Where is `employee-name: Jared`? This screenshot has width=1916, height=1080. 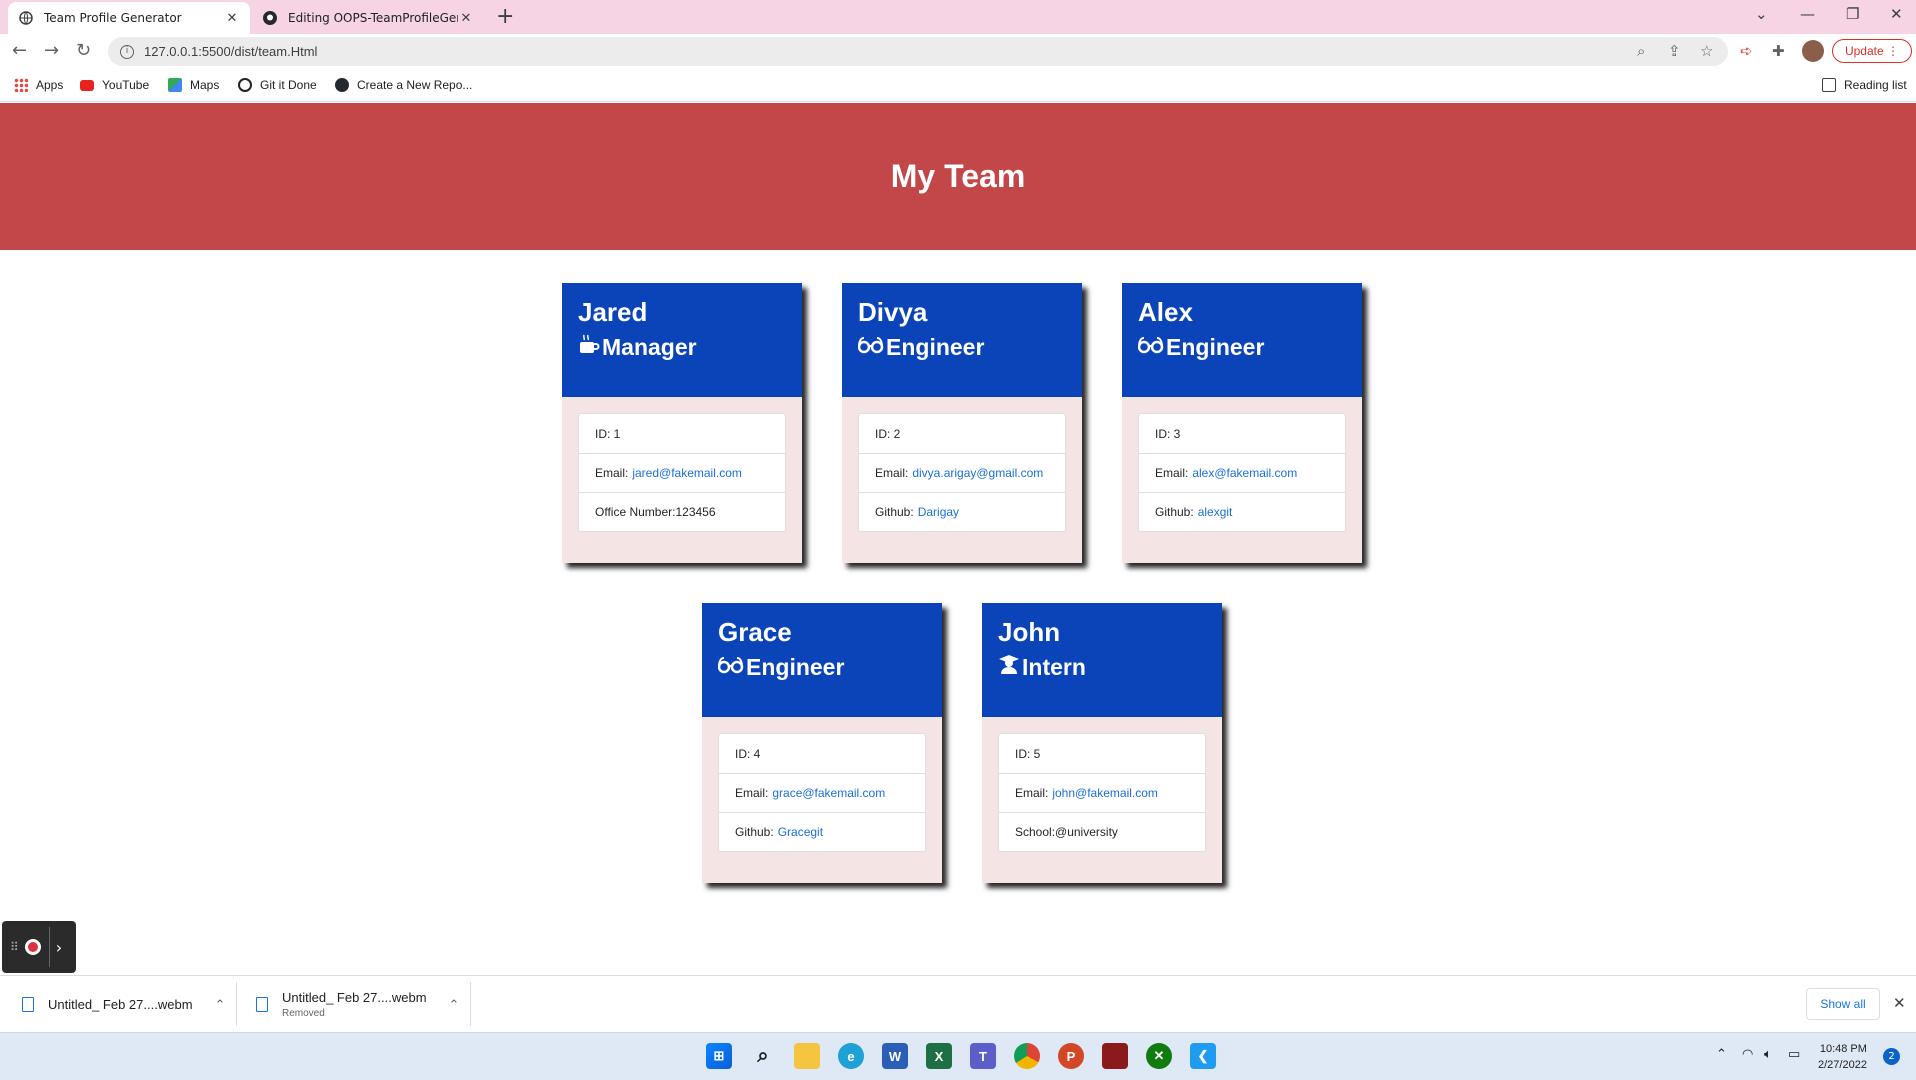
employee-name: Jared is located at coordinates (613, 312).